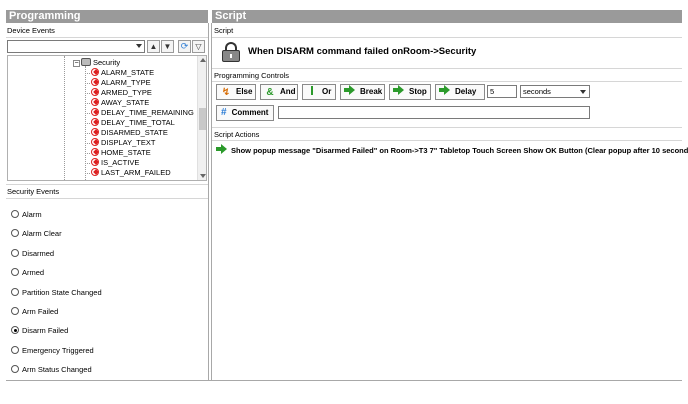 This screenshot has height=404, width=688. I want to click on tree-node-security: − Security, so click(96, 63).